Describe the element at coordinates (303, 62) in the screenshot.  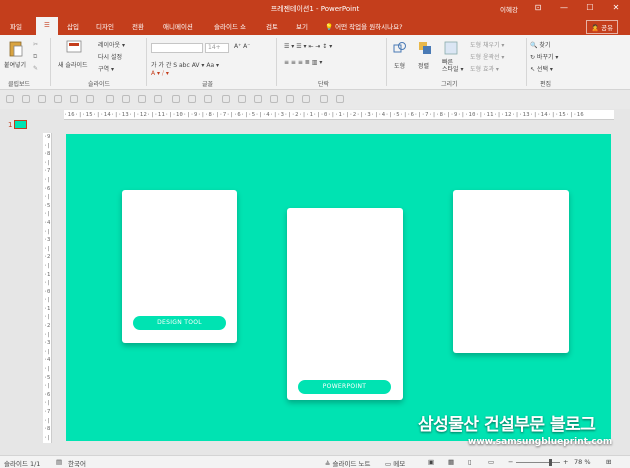
I see `paragraph-row-2: ≡ ≡ ≡ ≣ ▥ ▾` at that location.